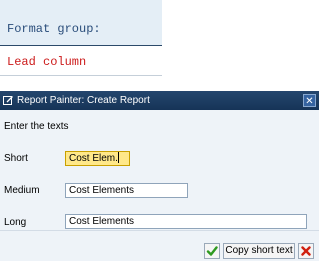 This screenshot has height=263, width=320. I want to click on medium-text-input: Cost Elements, so click(126, 190).